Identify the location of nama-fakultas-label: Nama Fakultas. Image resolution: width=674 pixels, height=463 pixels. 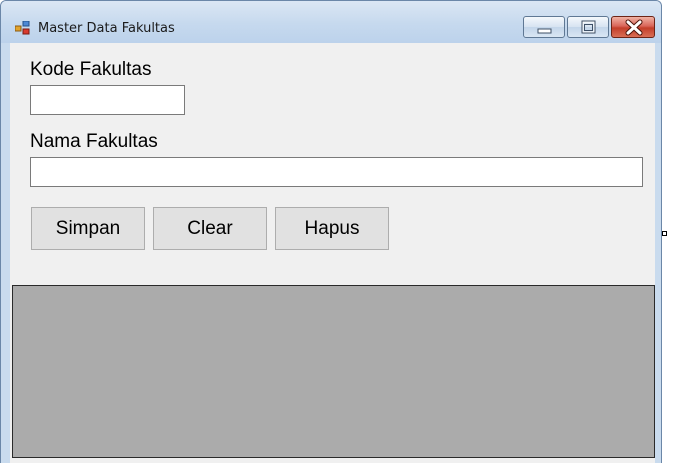
(94, 141).